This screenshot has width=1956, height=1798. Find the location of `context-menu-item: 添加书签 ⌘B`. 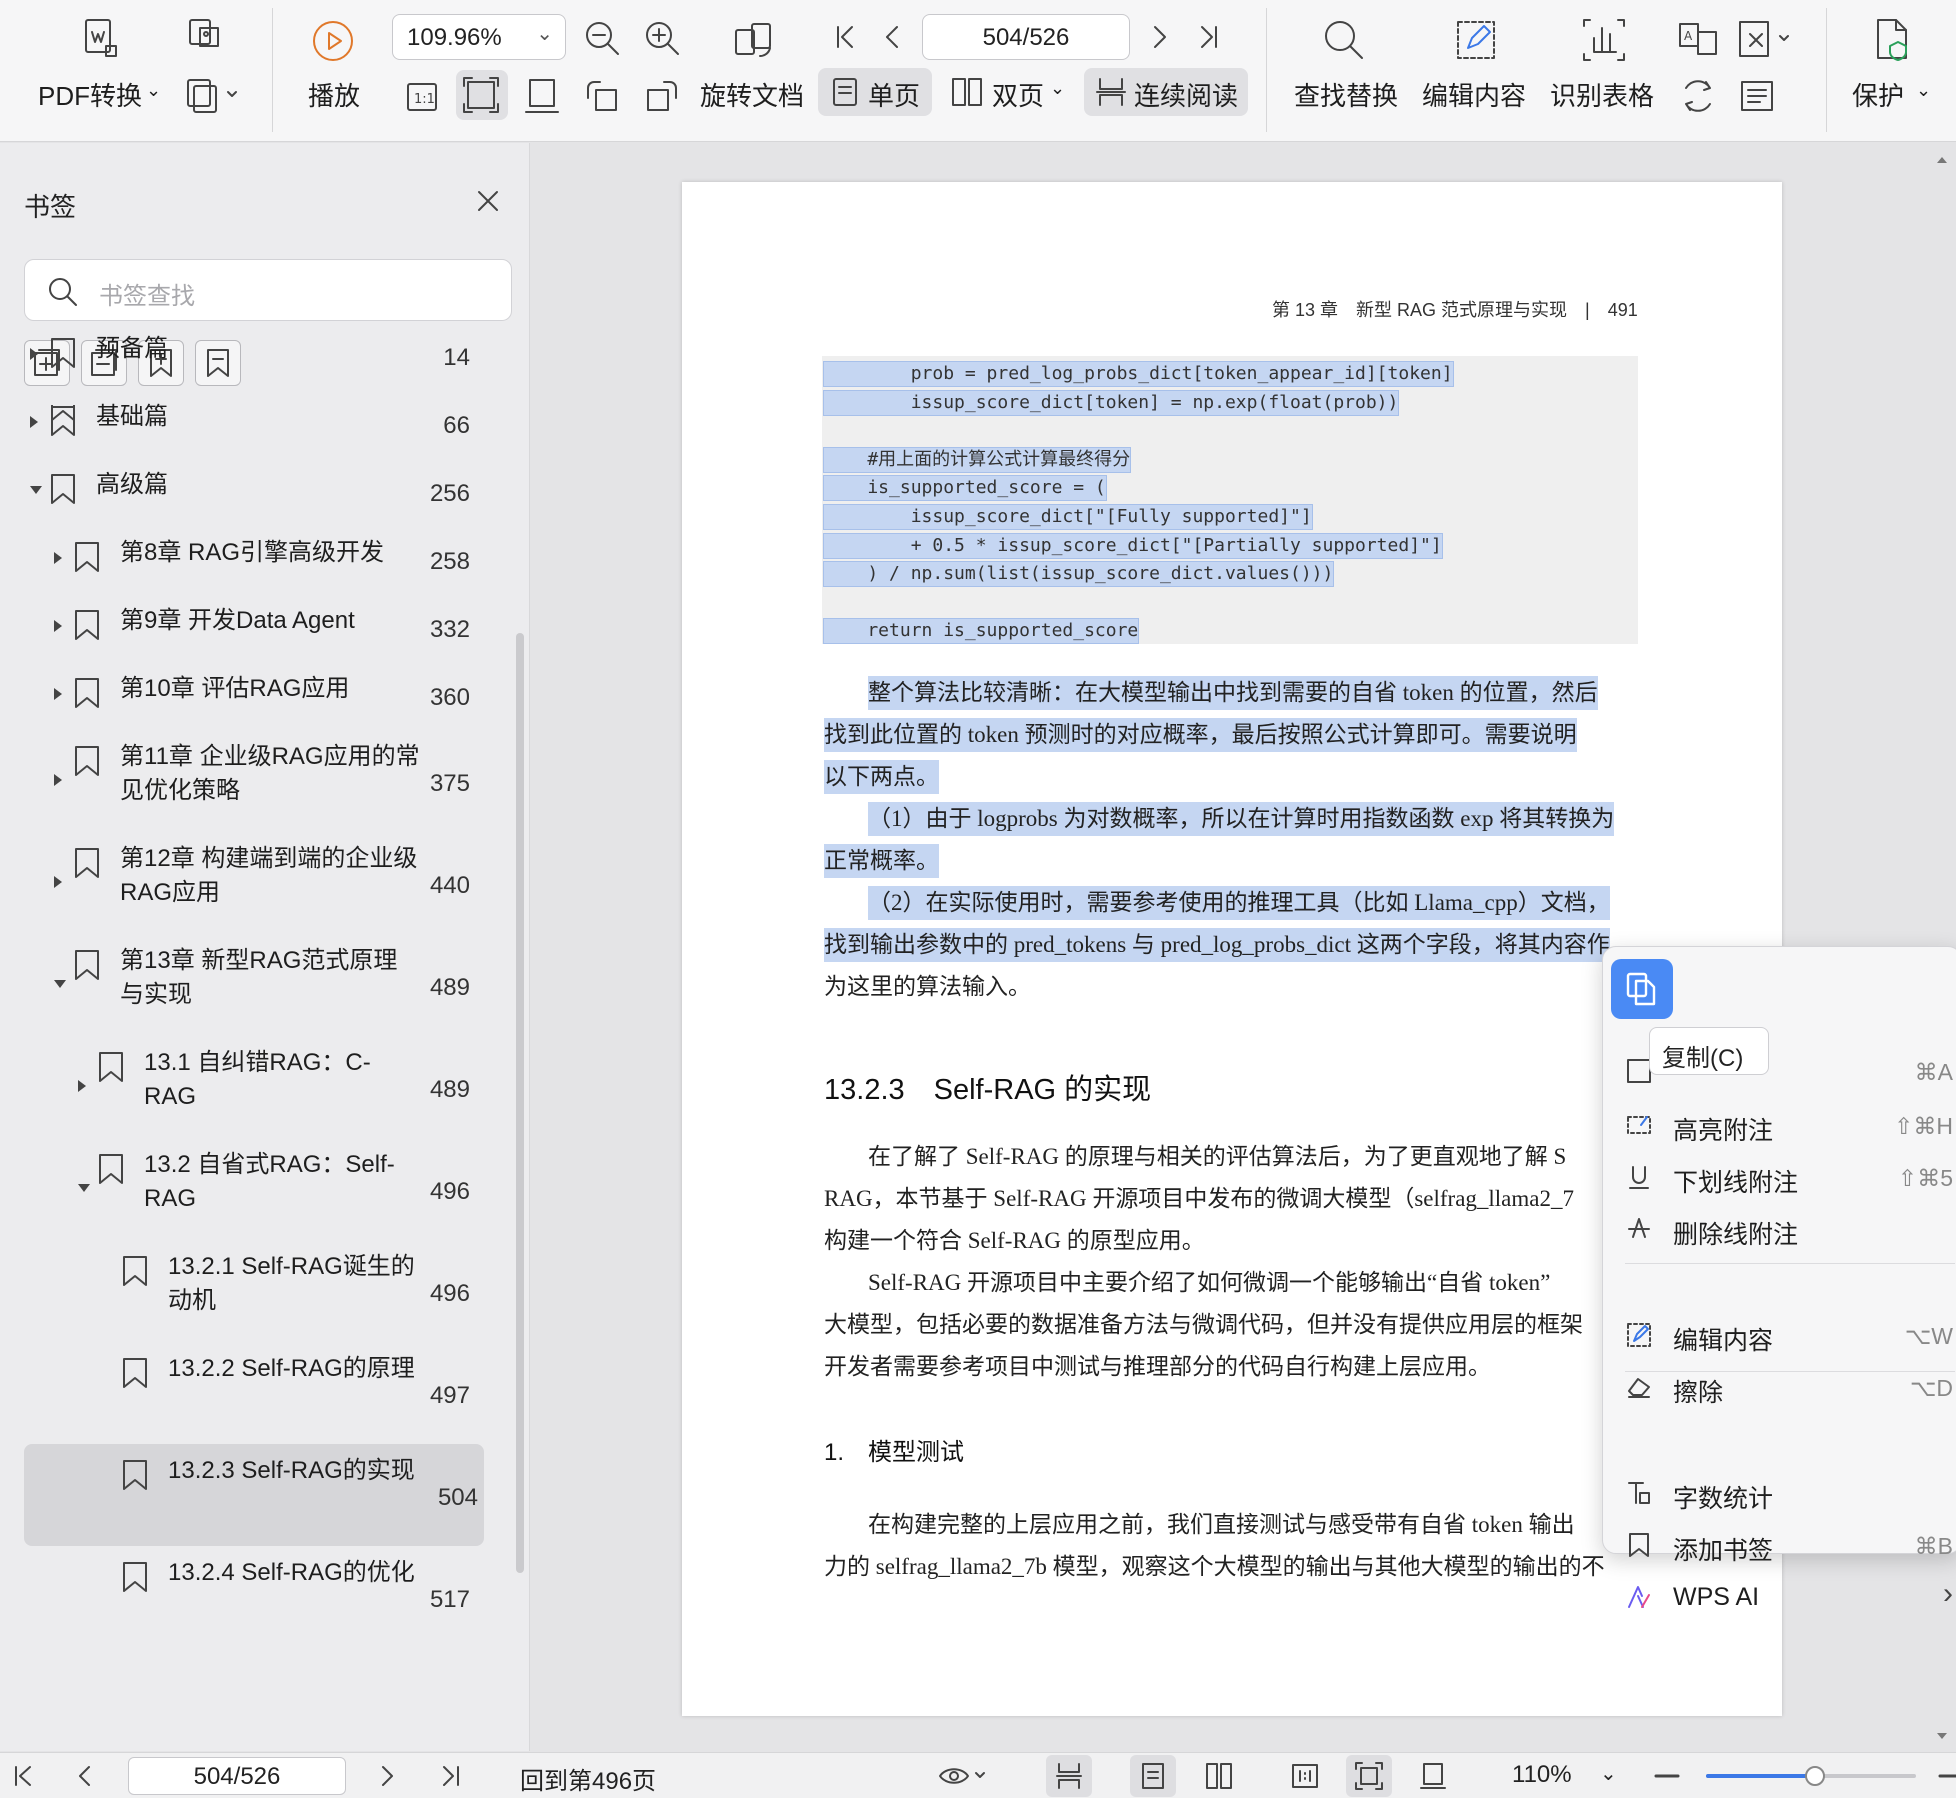

context-menu-item: 添加书签 ⌘B is located at coordinates (1779, 1545).